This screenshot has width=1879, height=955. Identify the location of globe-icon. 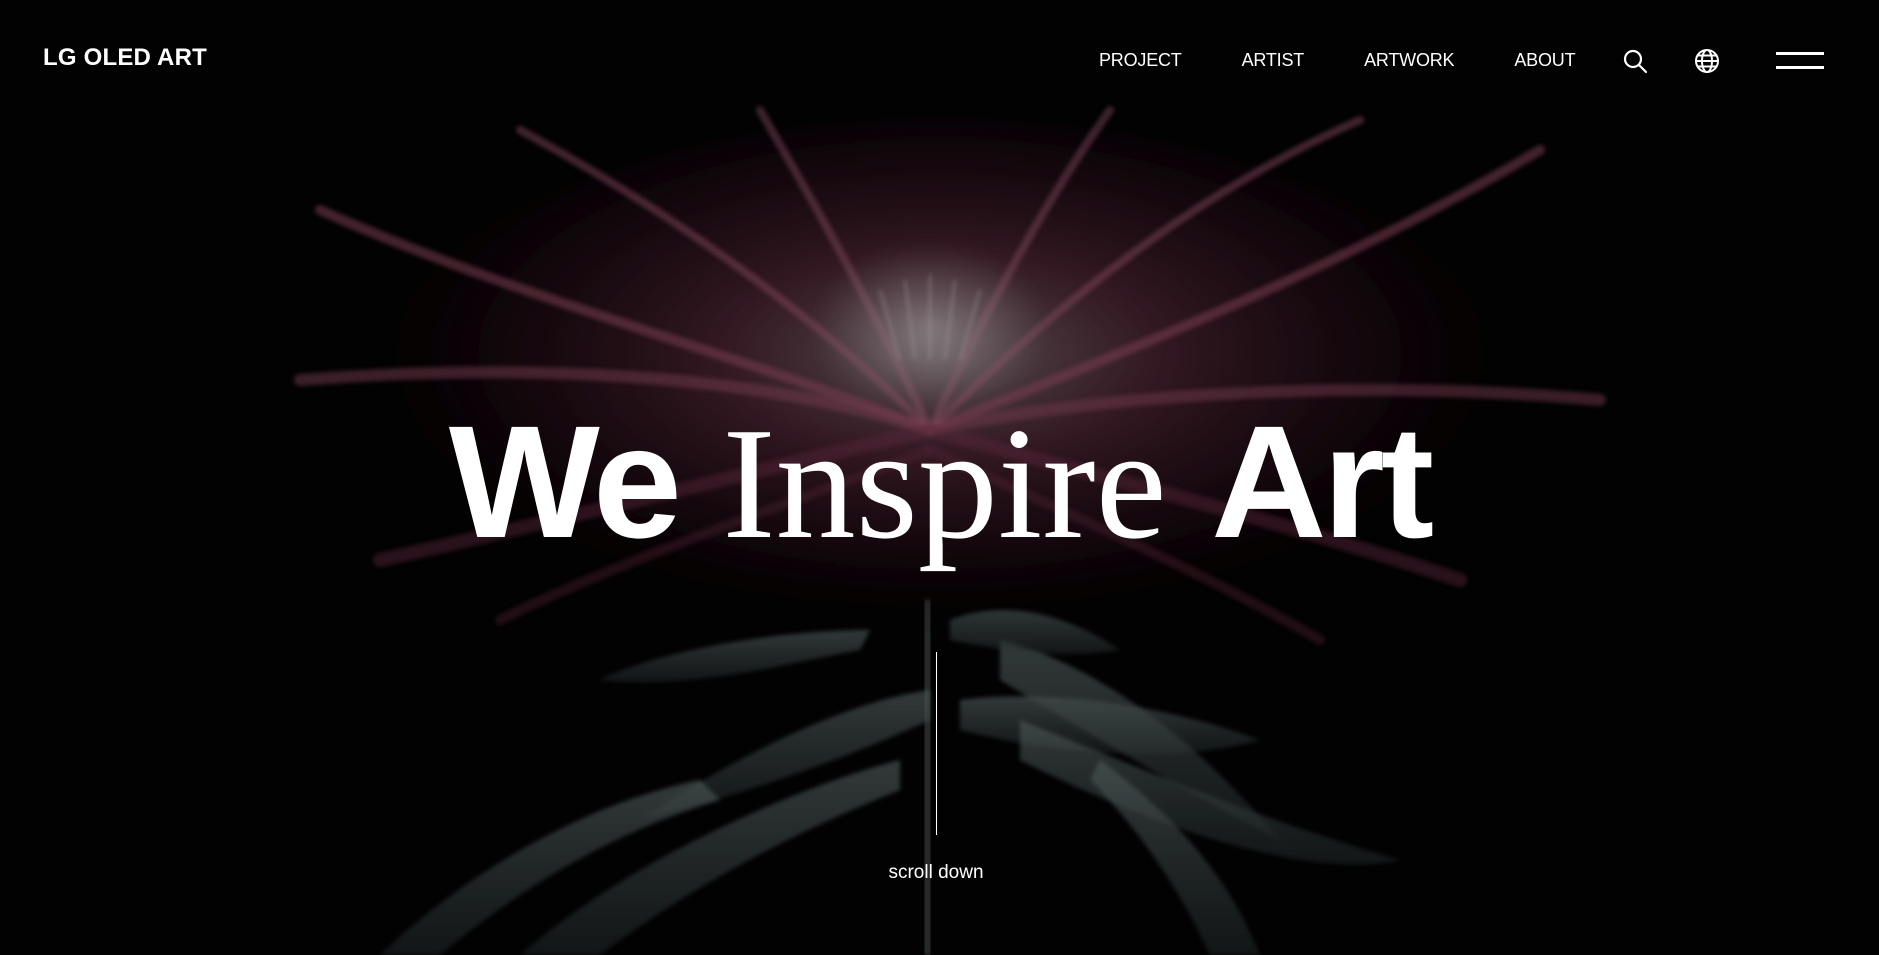
(1707, 61).